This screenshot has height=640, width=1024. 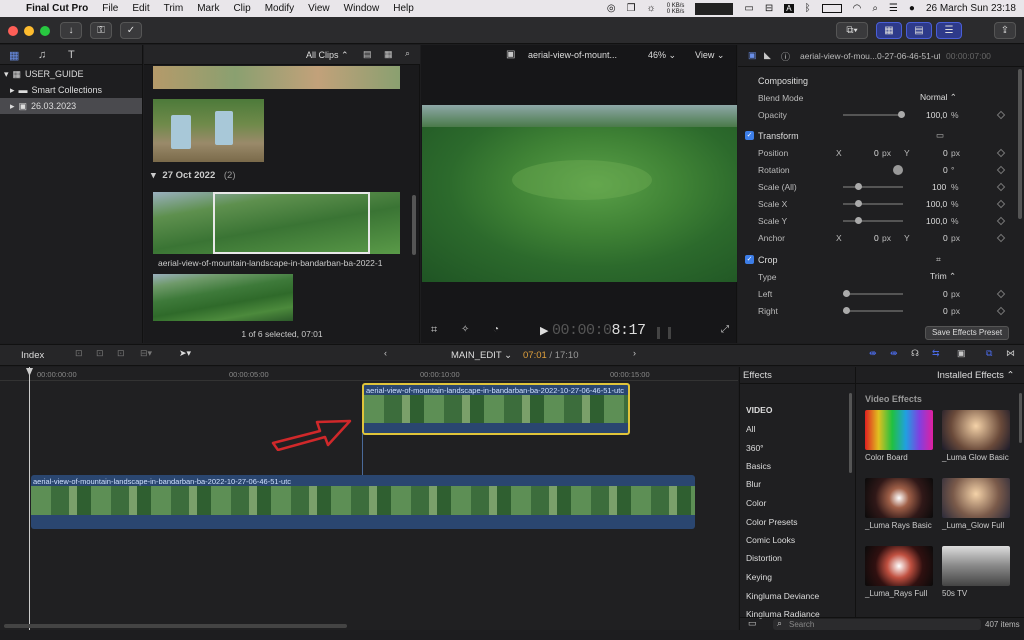 What do you see at coordinates (45, 31) in the screenshot?
I see `zoom-window-button` at bounding box center [45, 31].